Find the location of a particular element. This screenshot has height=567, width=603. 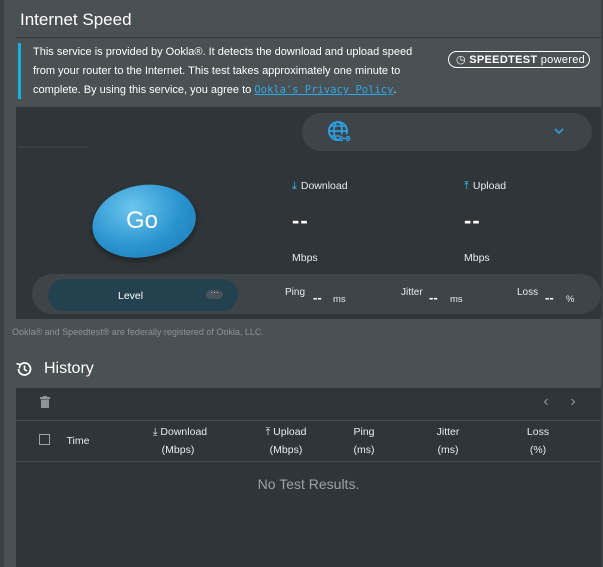

download-label: ⤓ Download is located at coordinates (320, 186).